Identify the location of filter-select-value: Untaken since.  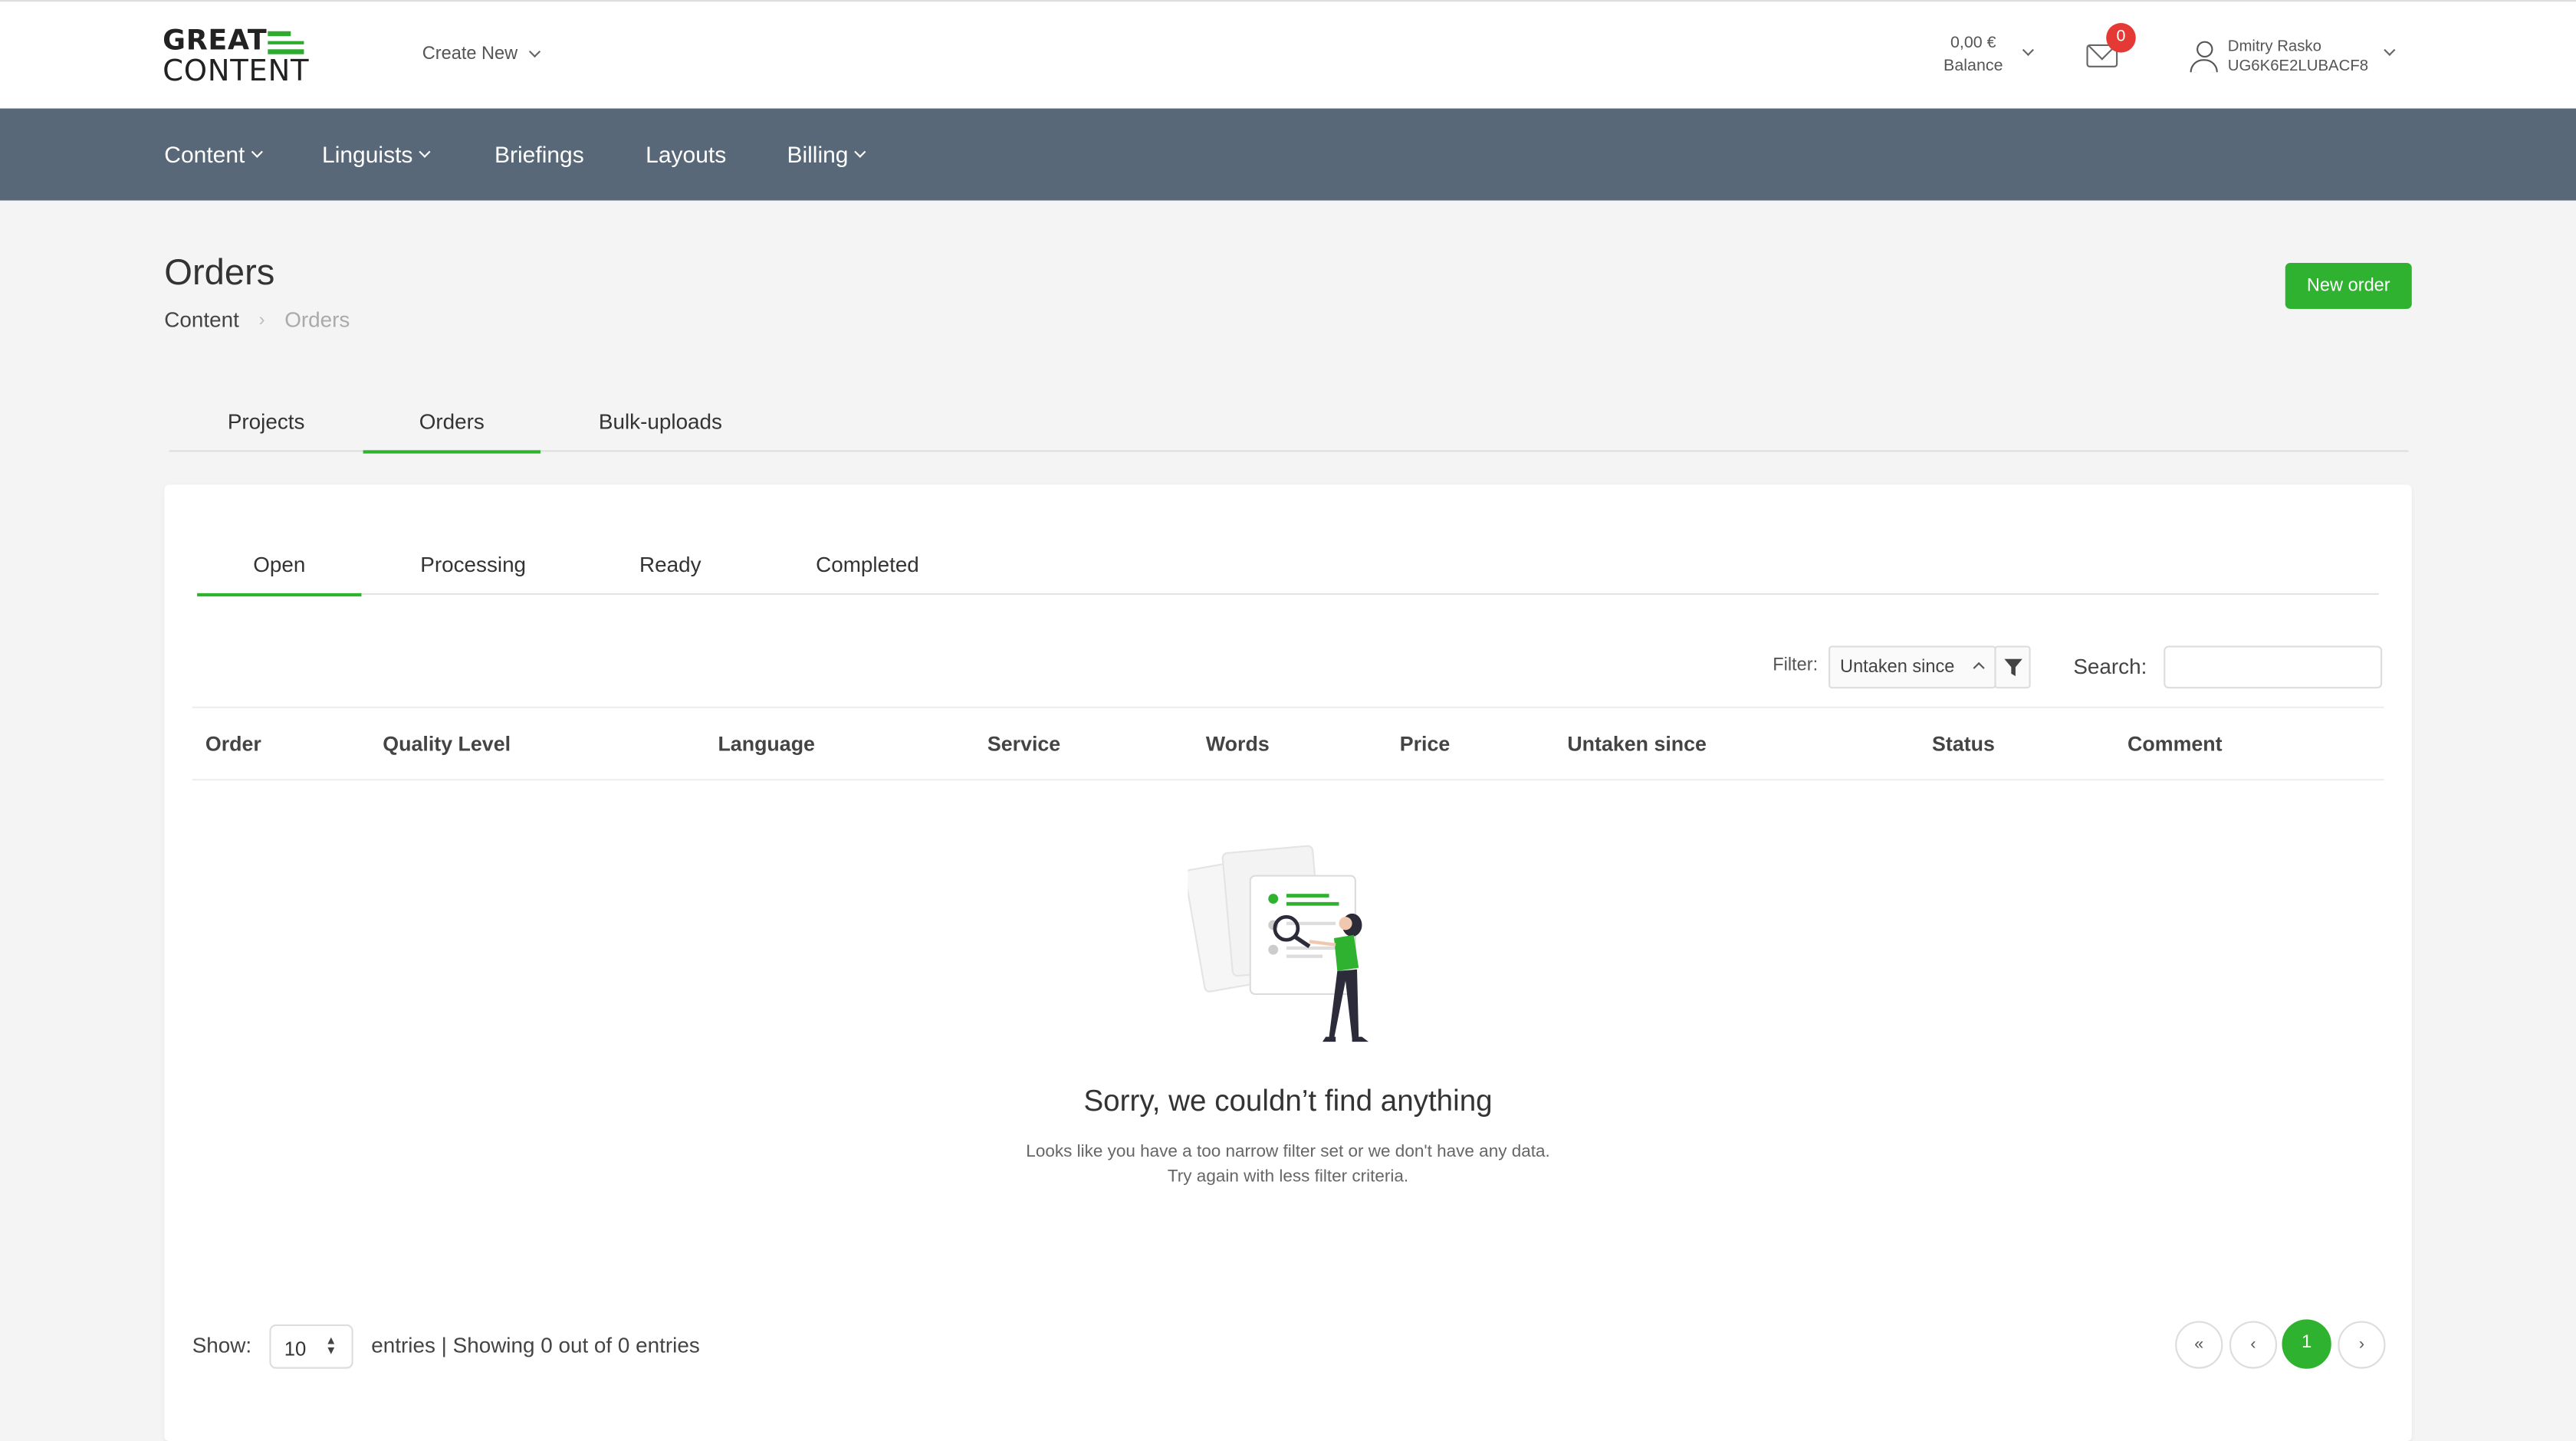
(1898, 667).